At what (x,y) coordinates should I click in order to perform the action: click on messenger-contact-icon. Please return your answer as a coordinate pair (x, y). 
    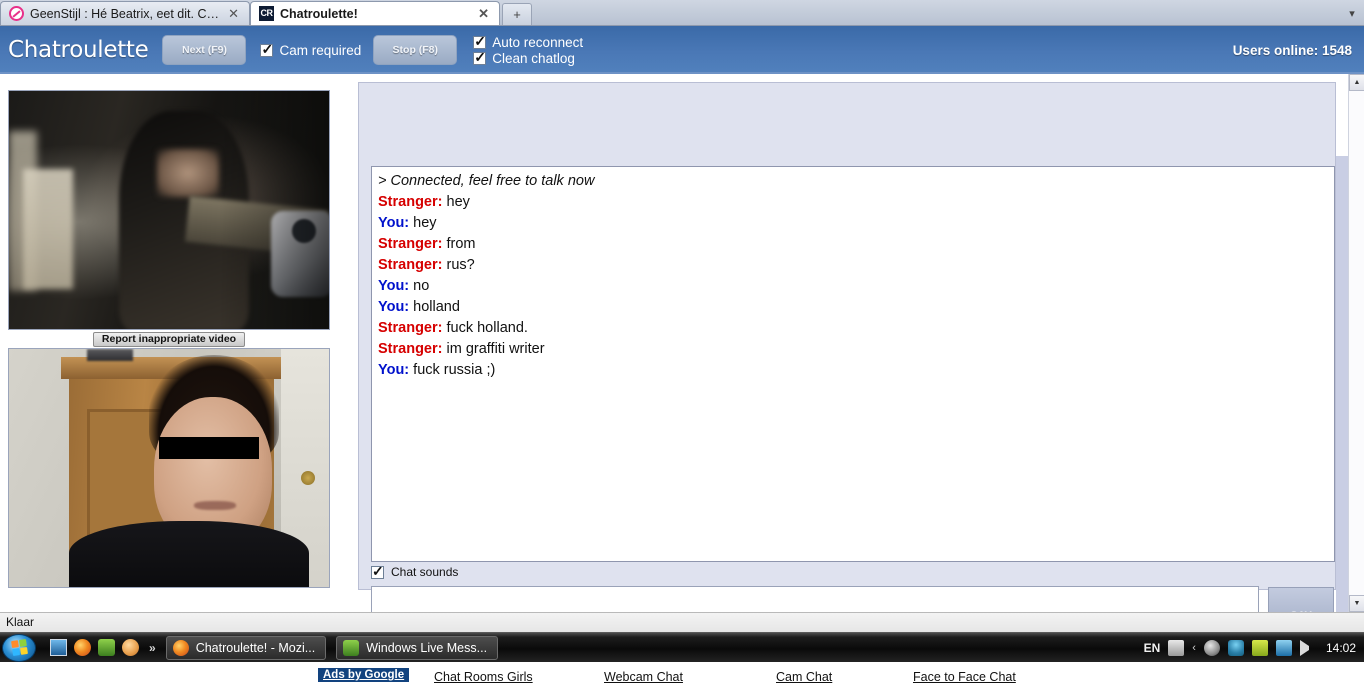
    Looking at the image, I should click on (1235, 647).